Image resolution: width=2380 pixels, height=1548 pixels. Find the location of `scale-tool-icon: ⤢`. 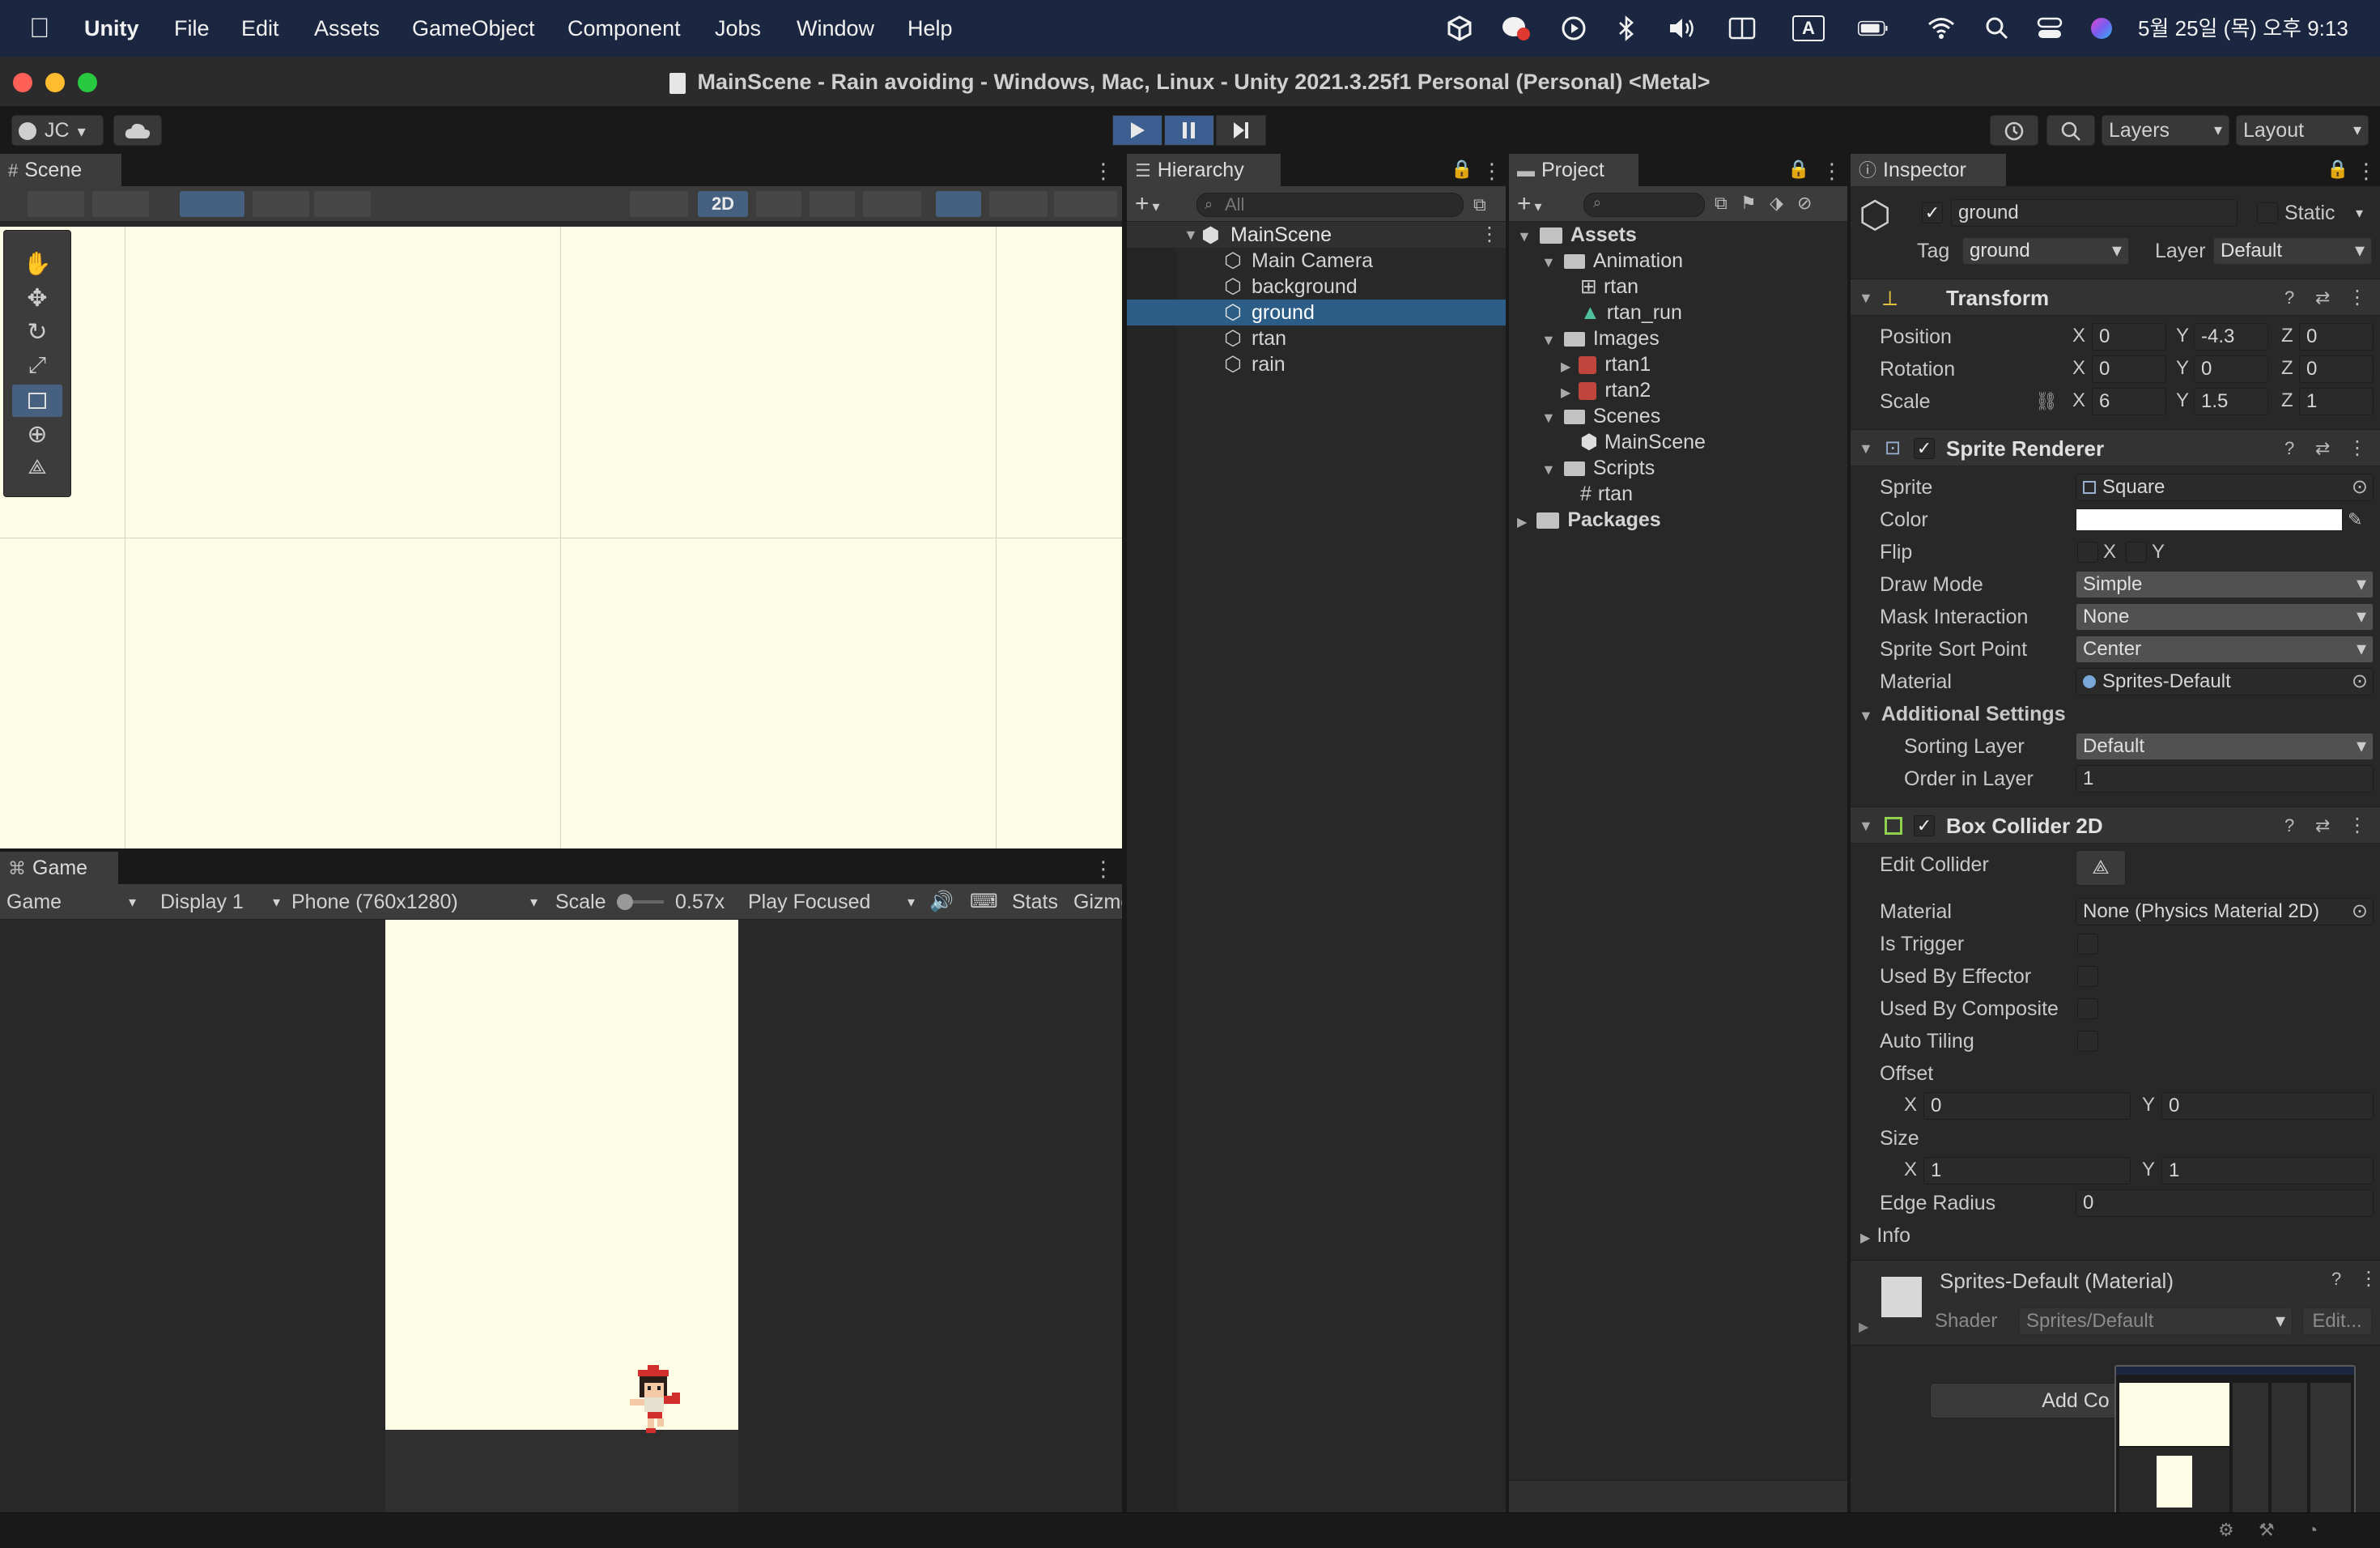

scale-tool-icon: ⤢ is located at coordinates (37, 366).